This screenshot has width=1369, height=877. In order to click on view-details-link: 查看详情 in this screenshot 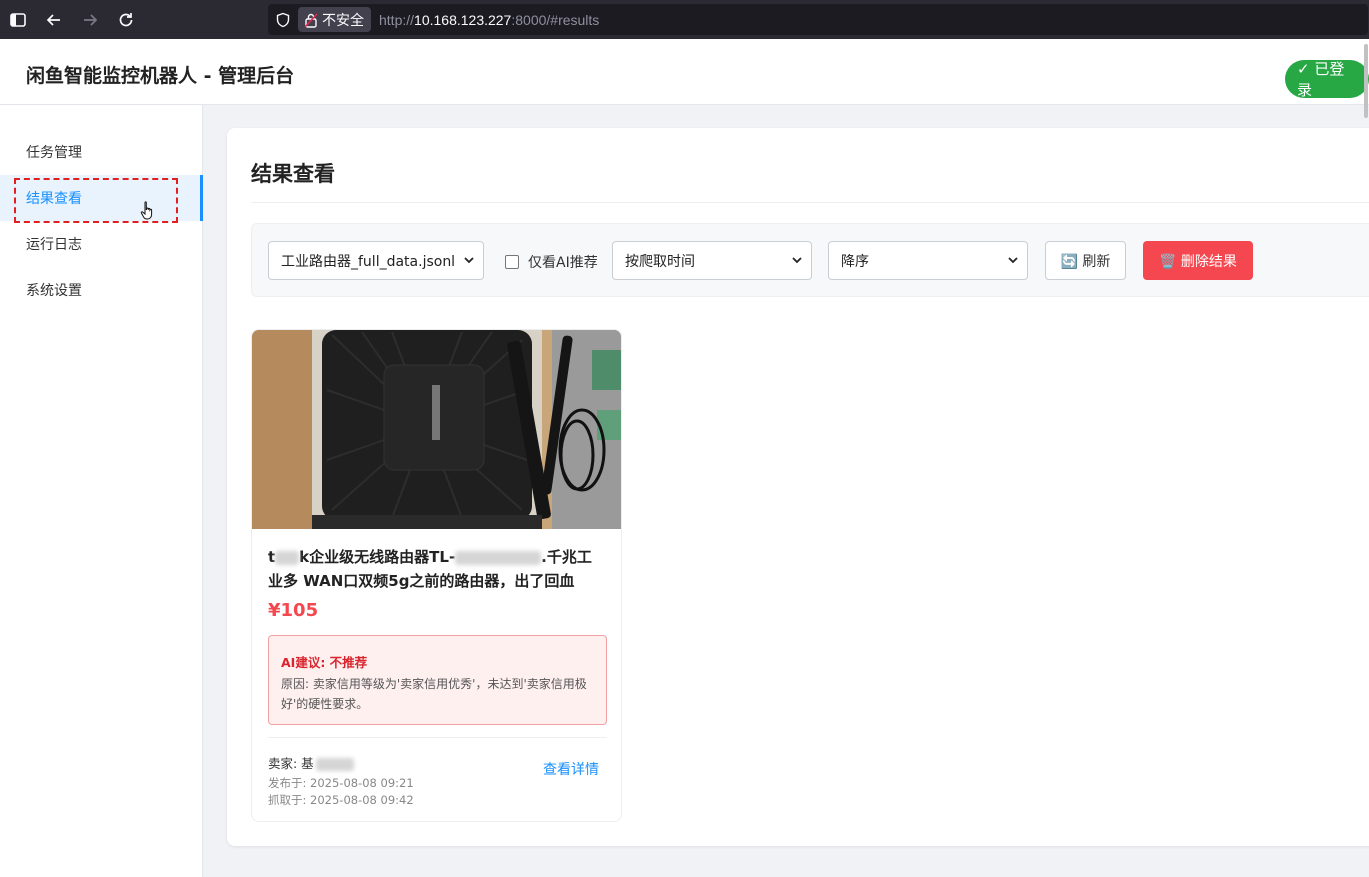, I will do `click(571, 769)`.